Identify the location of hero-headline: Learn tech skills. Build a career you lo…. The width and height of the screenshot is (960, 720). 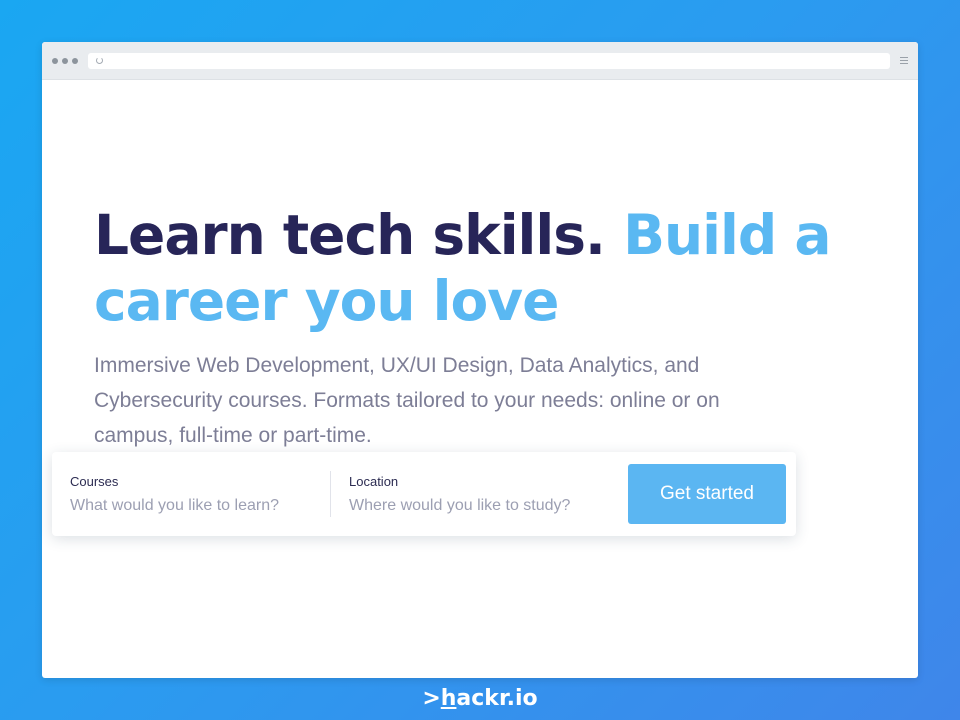
(474, 268).